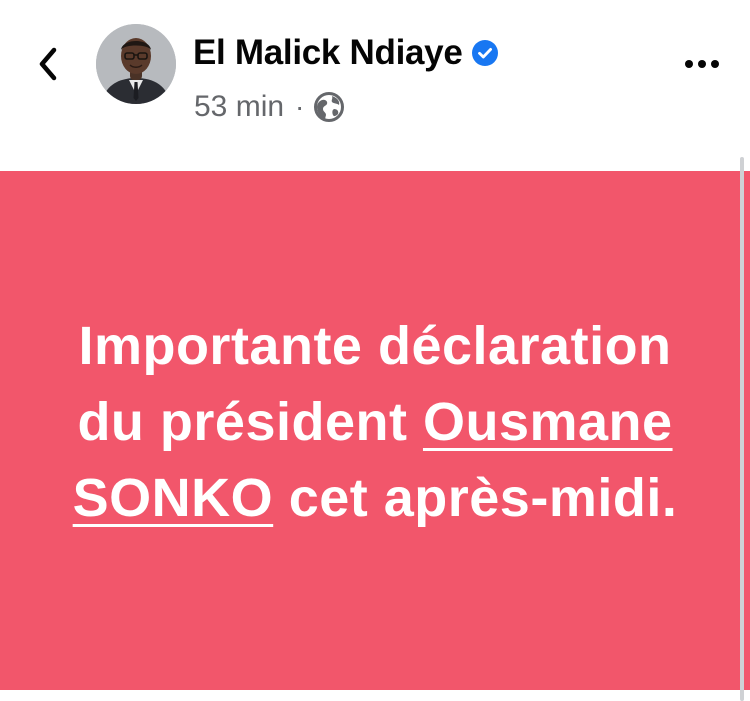 The height and width of the screenshot is (701, 750). I want to click on author-row: El Malick Ndiaye, so click(345, 53).